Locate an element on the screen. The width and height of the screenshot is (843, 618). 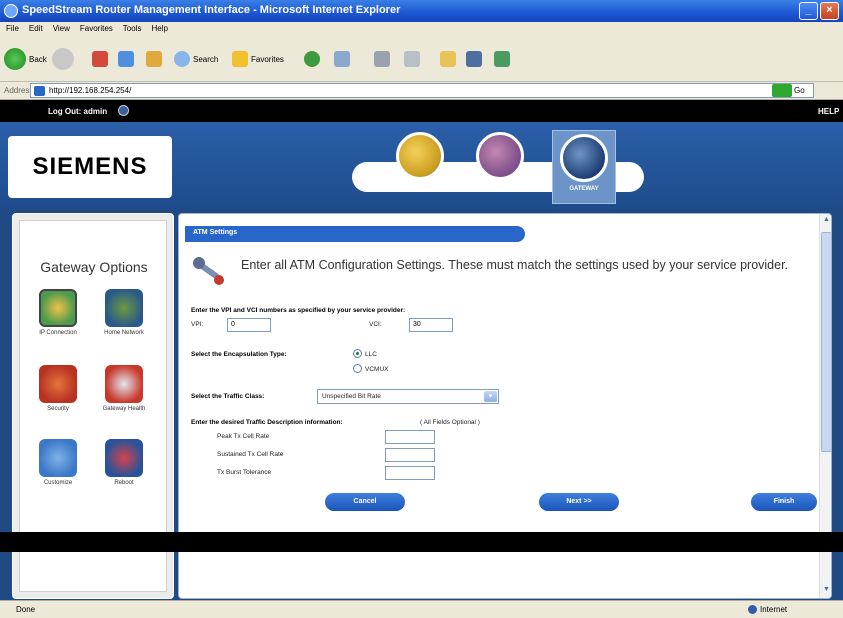
back-button: Back is located at coordinates (25, 59).